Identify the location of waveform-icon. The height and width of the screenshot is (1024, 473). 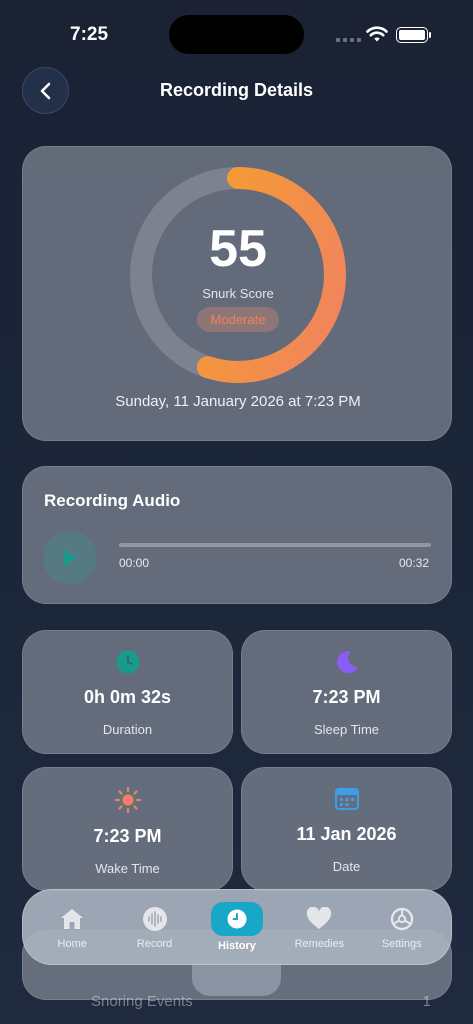
(154, 919).